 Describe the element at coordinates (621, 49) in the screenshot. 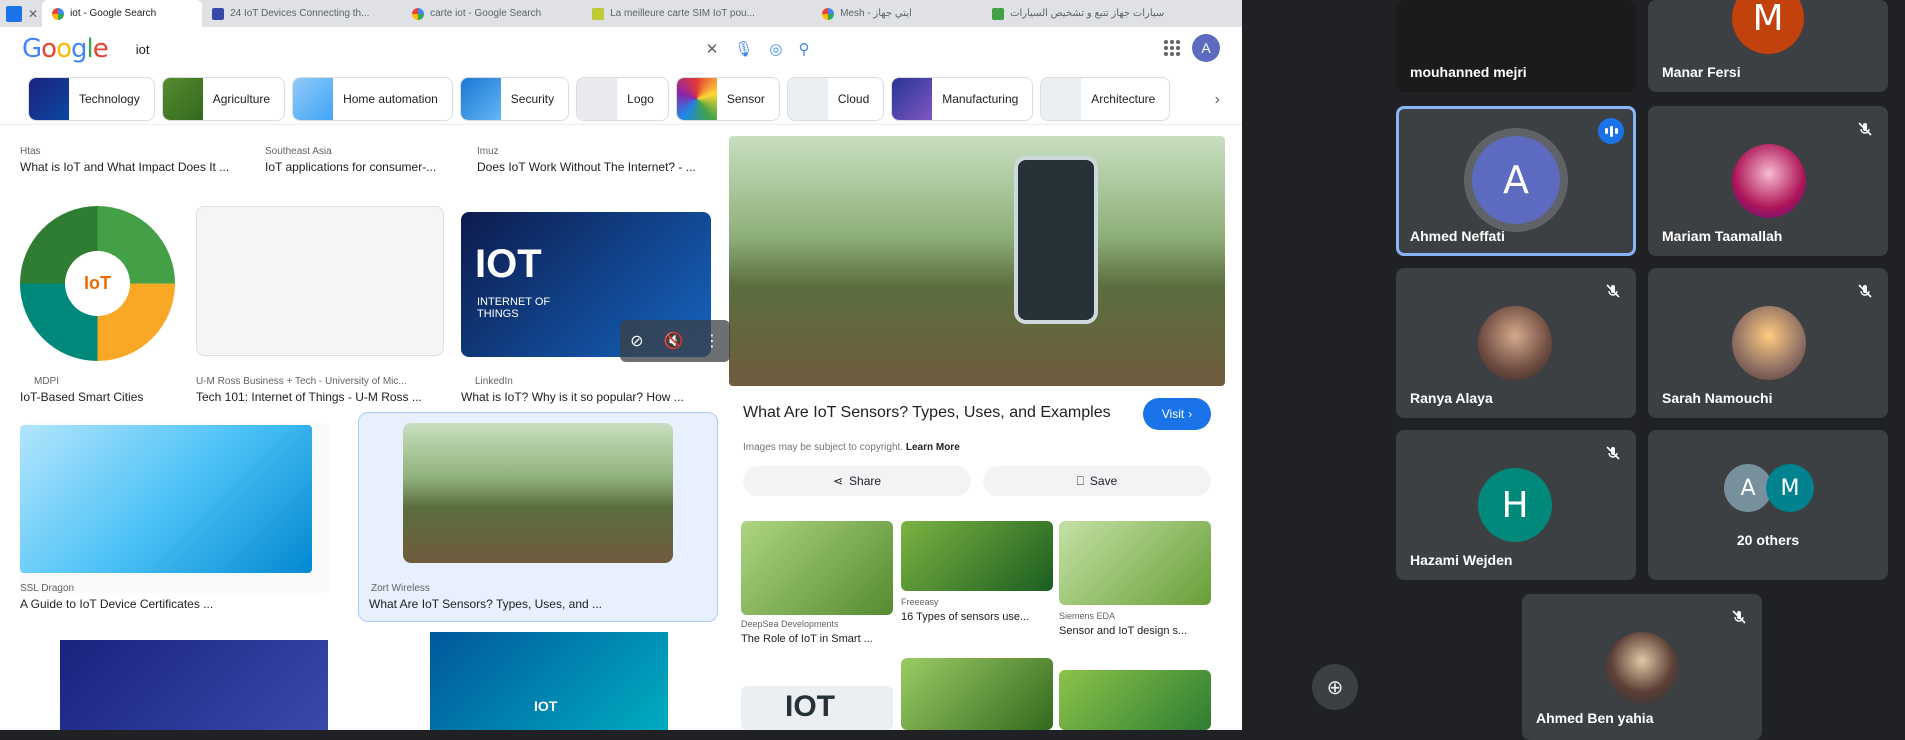

I see `search-header: Google iot ✕ 🎙 ◎ ⚲ A` at that location.